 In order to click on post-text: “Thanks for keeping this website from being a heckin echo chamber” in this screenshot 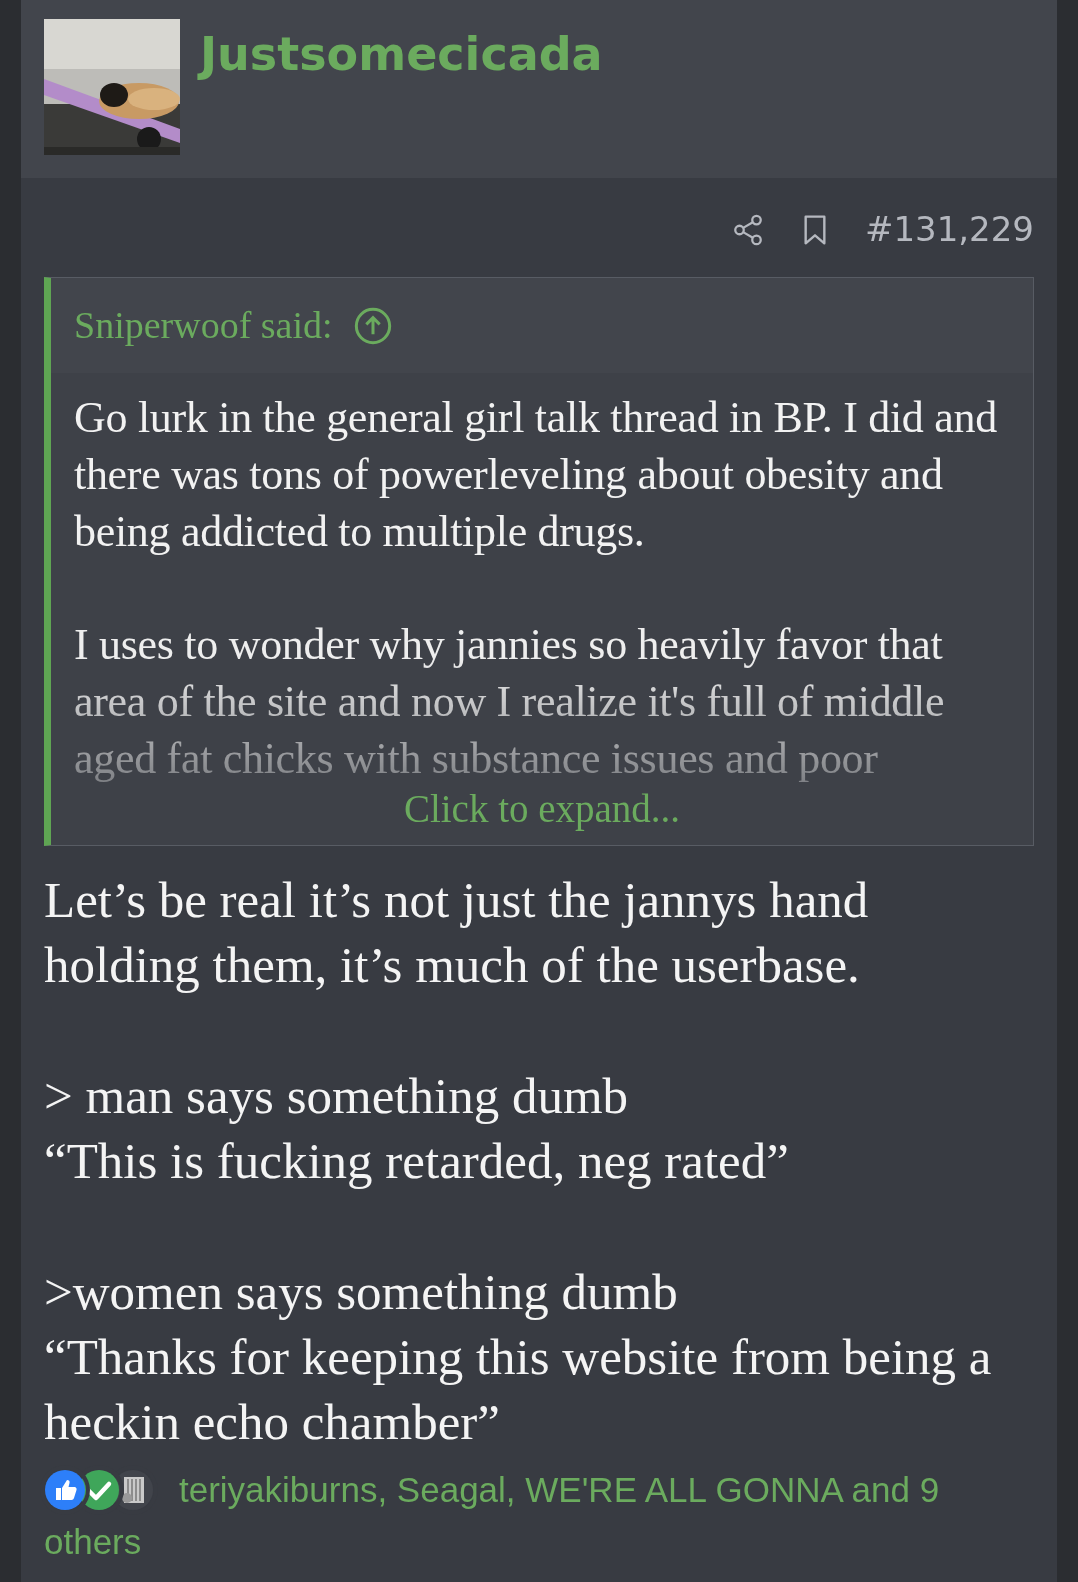, I will do `click(518, 1390)`.